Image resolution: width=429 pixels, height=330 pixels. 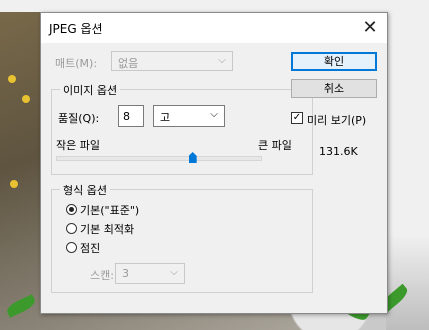 What do you see at coordinates (125, 273) in the screenshot?
I see `scan-value: 3` at bounding box center [125, 273].